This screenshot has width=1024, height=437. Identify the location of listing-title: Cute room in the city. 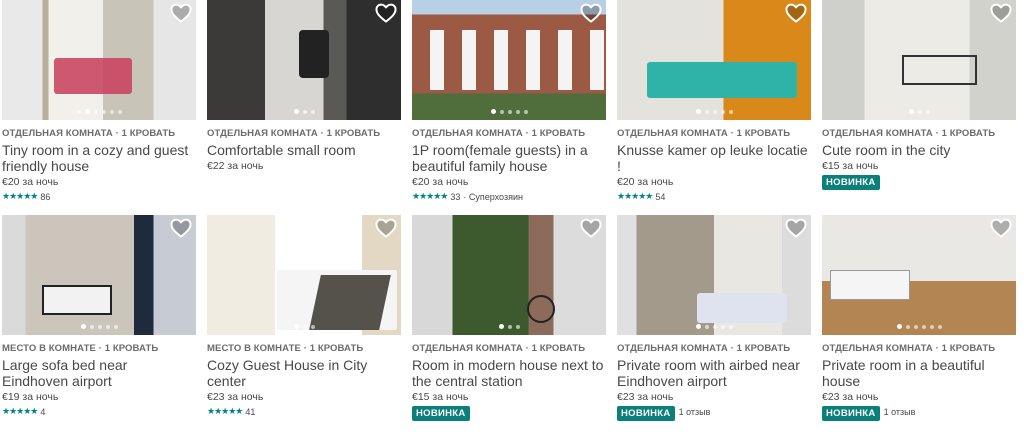
(919, 150).